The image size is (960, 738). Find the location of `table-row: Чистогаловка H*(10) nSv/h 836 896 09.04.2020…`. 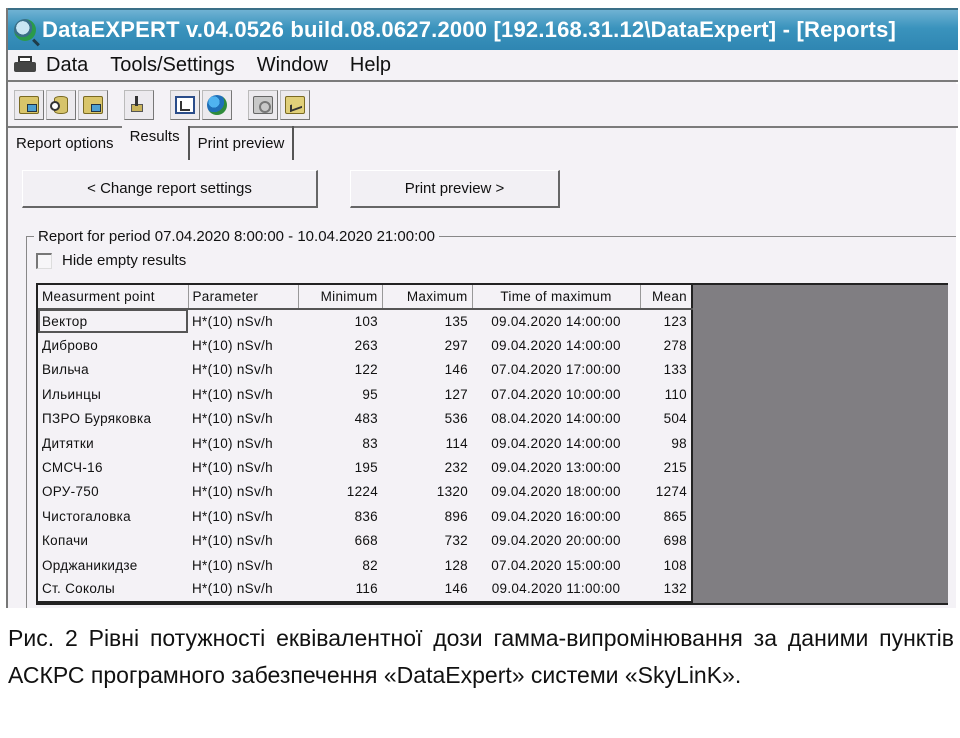

table-row: Чистогаловка H*(10) nSv/h 836 896 09.04.2020… is located at coordinates (365, 516).